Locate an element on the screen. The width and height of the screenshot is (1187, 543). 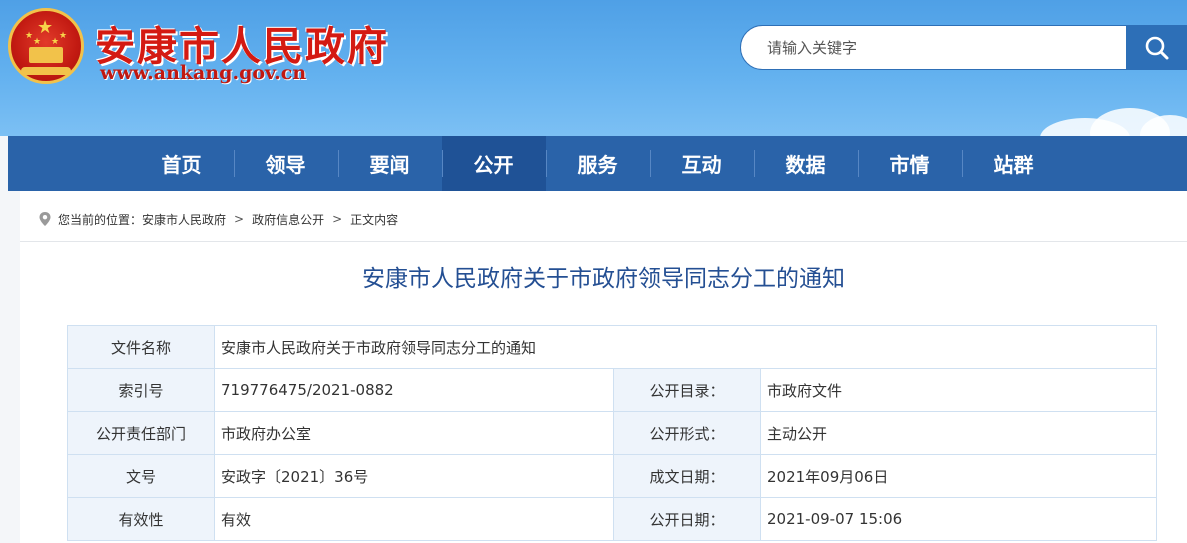
nav-item-news: 要闻 is located at coordinates (389, 163).